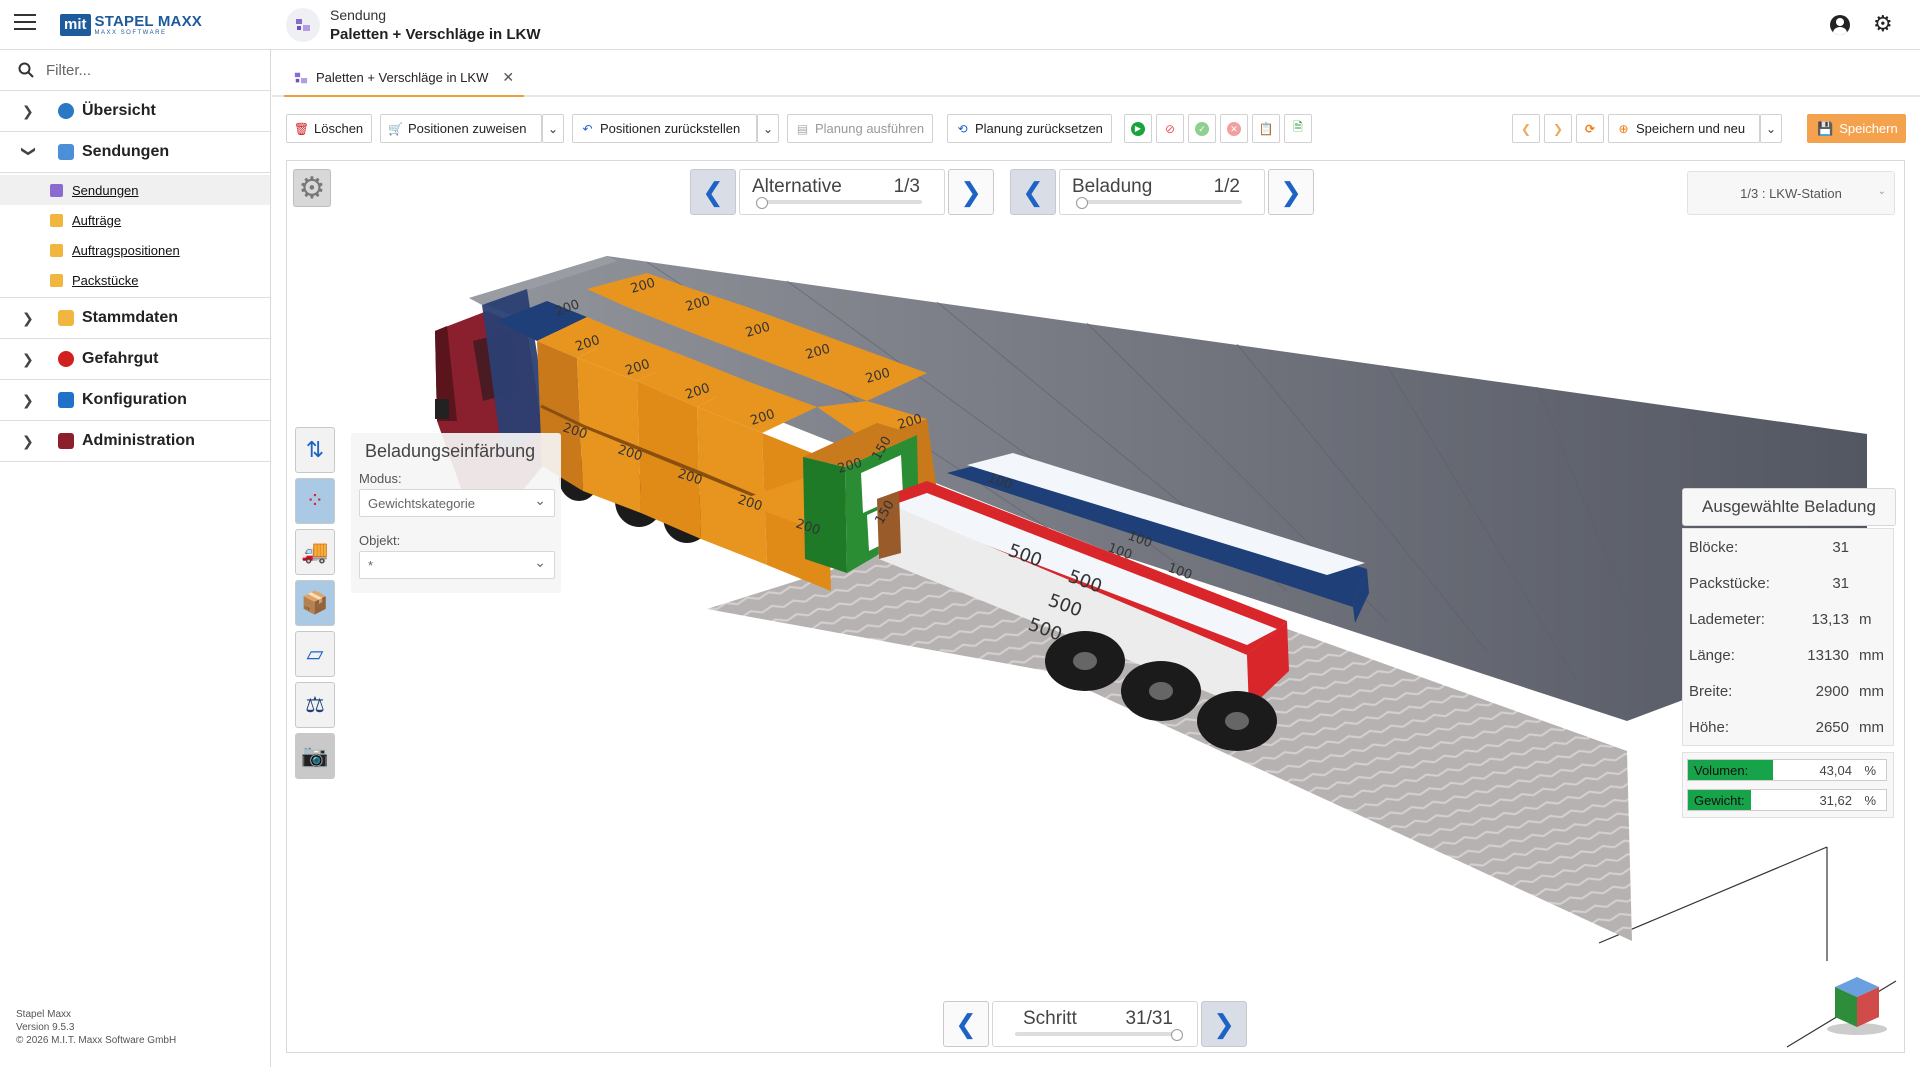 The width and height of the screenshot is (1920, 1067). I want to click on sort-tool-button: ⇅, so click(315, 450).